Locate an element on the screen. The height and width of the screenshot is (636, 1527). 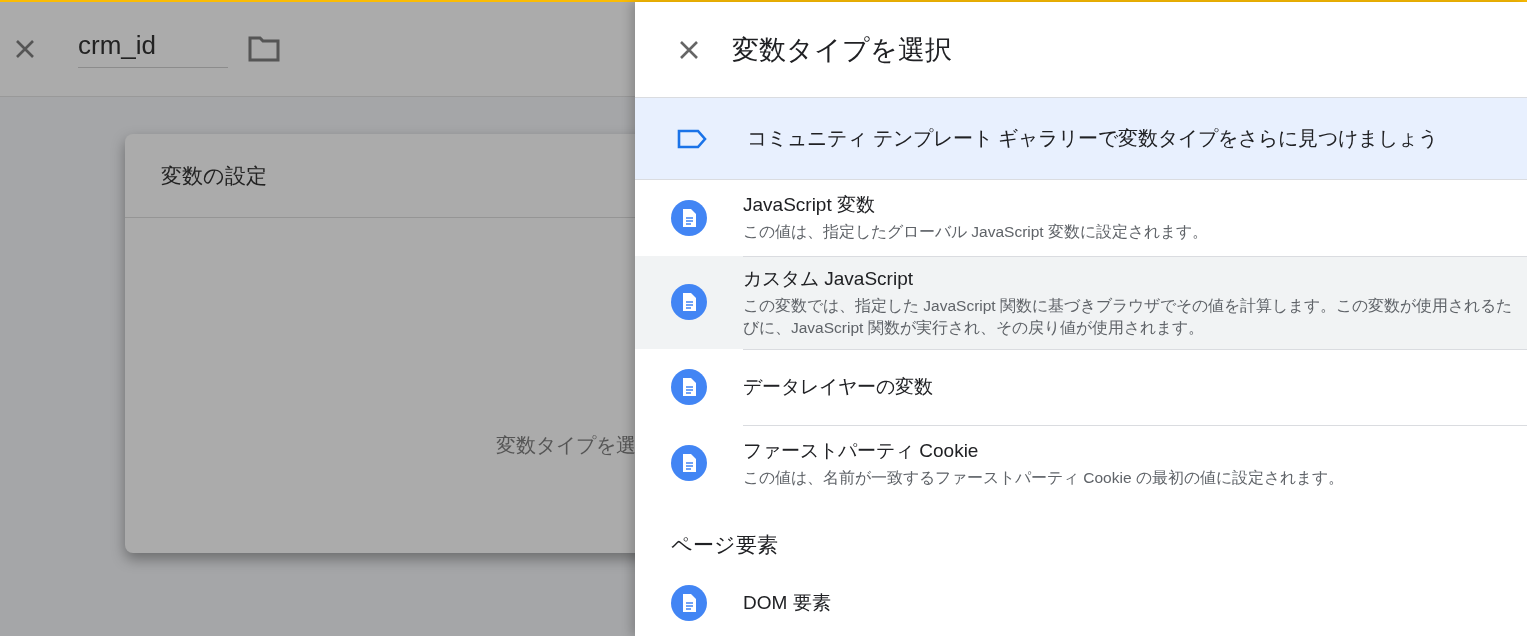
variable-type-item: ファーストパーティ Cookie この値は、名前が一致するファーストパーティ Cookie の最初の値に設定されます。 is located at coordinates (1081, 462).